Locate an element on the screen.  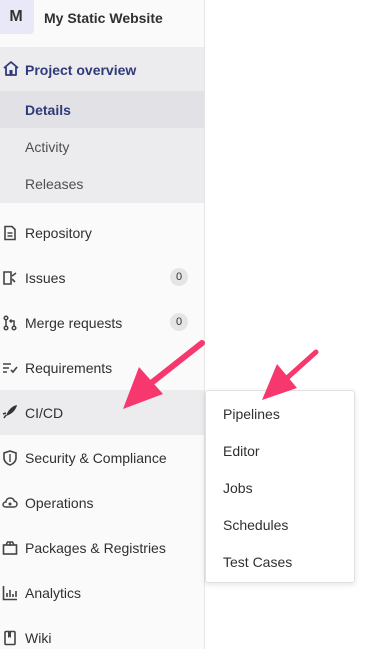
flyout-item-schedules: Schedules is located at coordinates (255, 525).